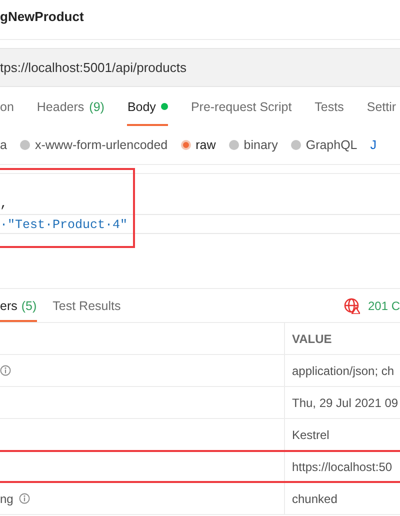 The width and height of the screenshot is (400, 516). Describe the element at coordinates (311, 435) in the screenshot. I see `table-cell: Kestrel` at that location.